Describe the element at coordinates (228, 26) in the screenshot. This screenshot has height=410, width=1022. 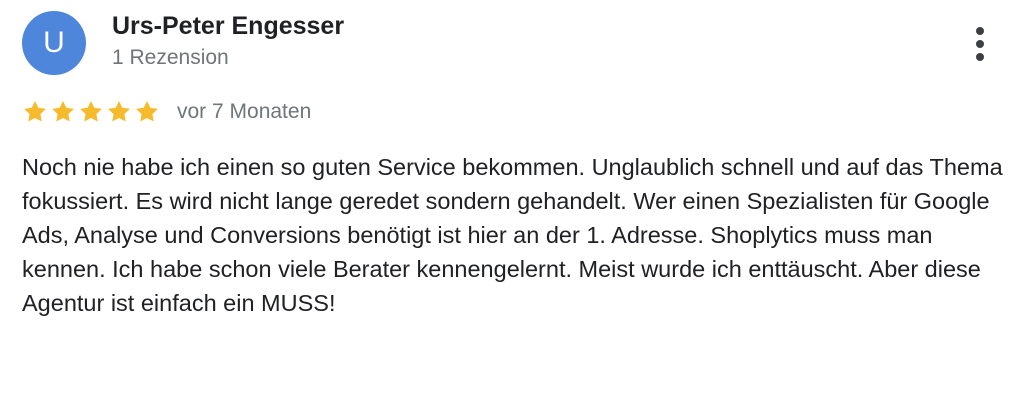
I see `author-name: Urs-Peter Engesser` at that location.